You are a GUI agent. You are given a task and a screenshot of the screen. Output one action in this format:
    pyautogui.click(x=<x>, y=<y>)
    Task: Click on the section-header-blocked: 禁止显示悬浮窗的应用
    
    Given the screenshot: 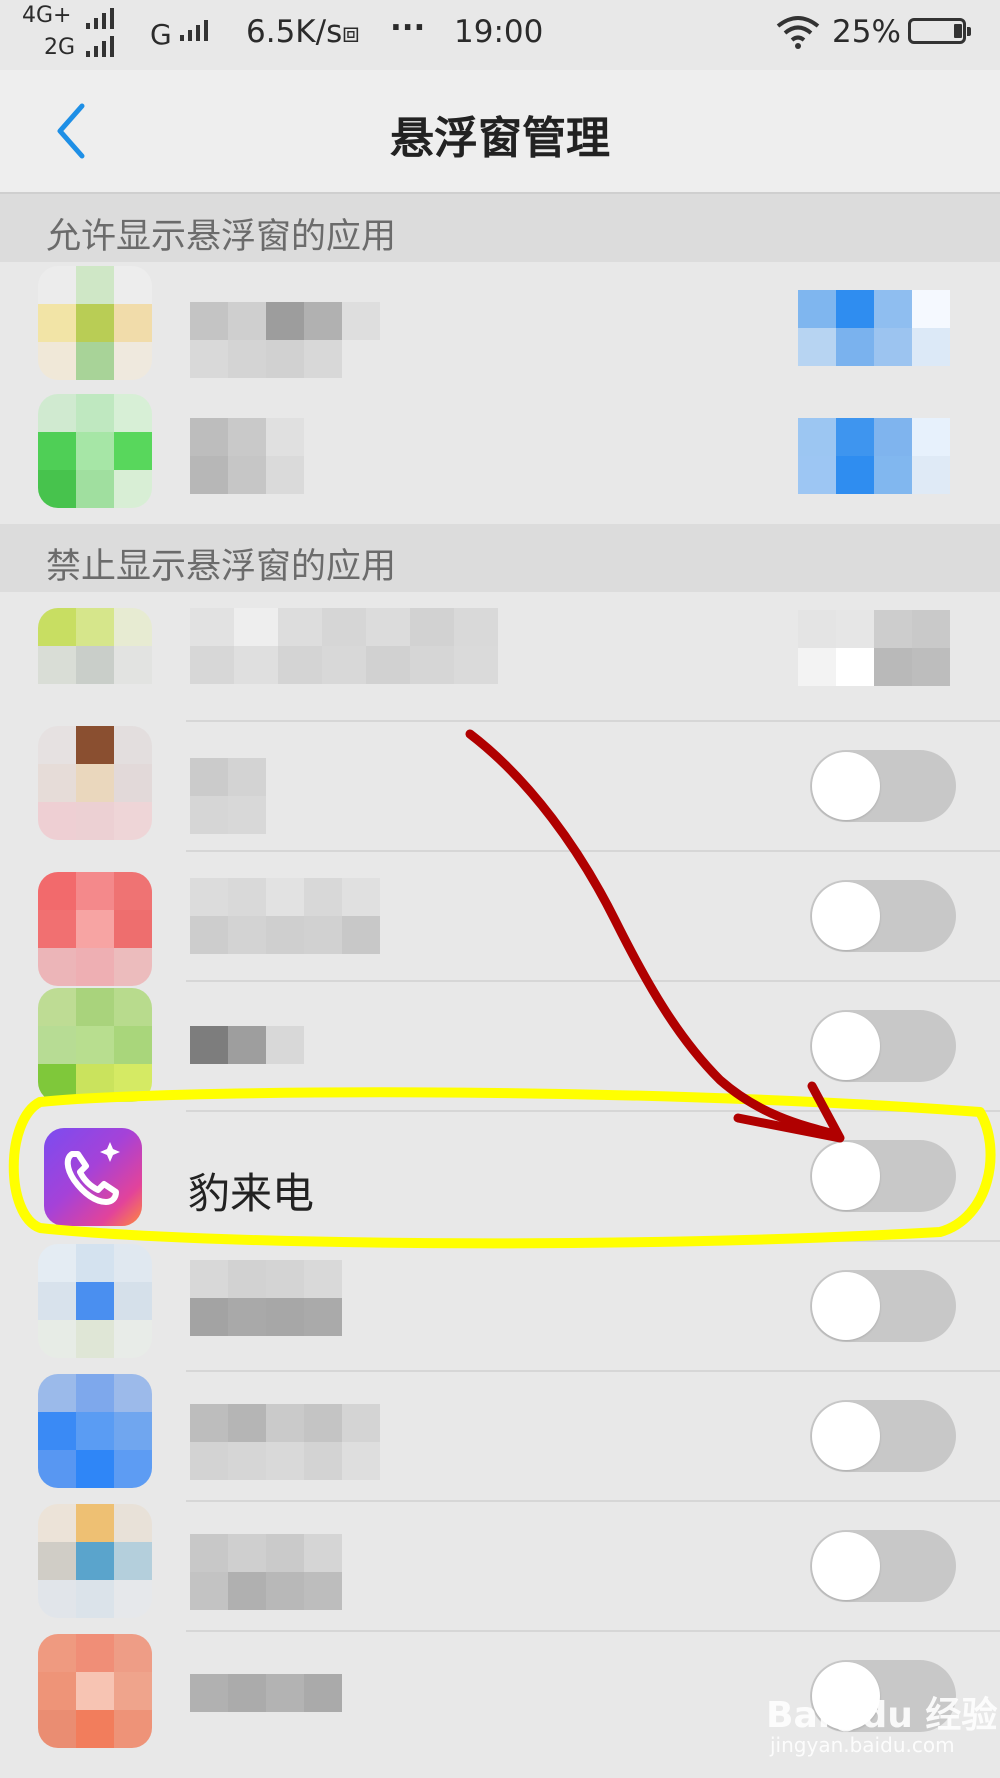 What is the action you would take?
    pyautogui.click(x=500, y=558)
    